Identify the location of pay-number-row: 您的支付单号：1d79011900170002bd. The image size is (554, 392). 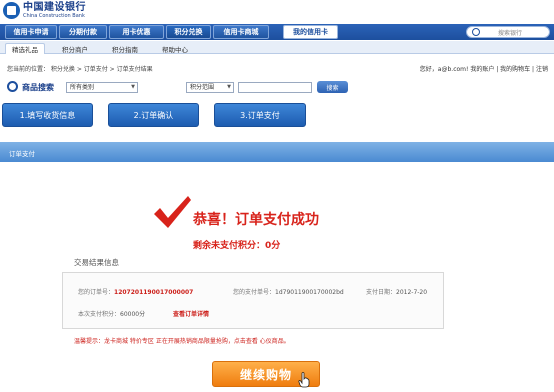
(288, 291).